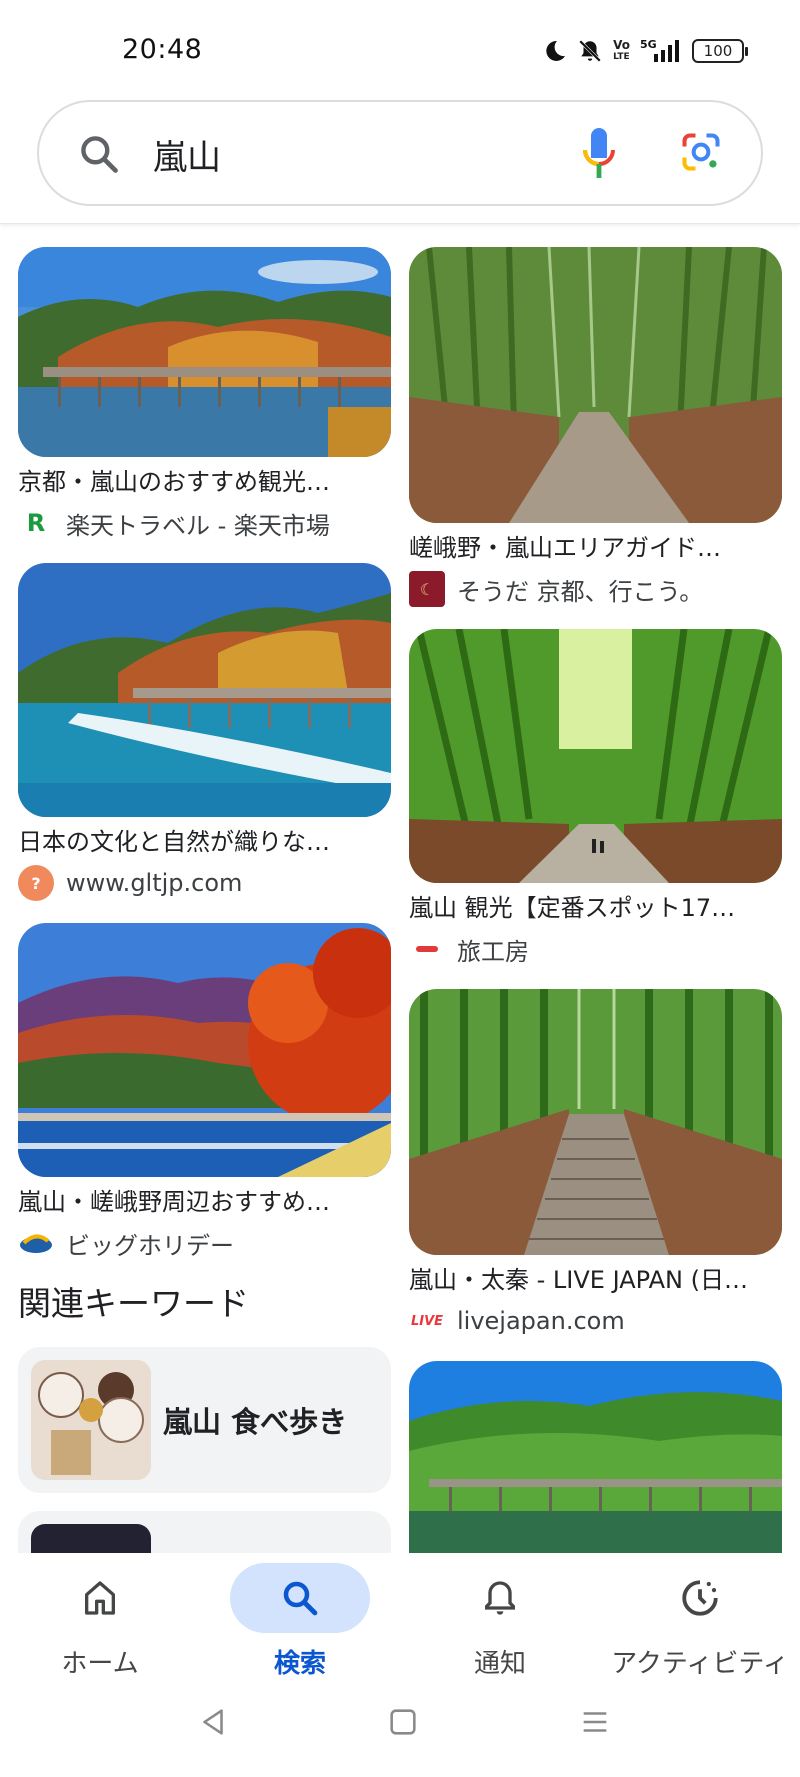 This screenshot has width=800, height=1777. I want to click on nav-home: ホーム, so click(100, 1618).